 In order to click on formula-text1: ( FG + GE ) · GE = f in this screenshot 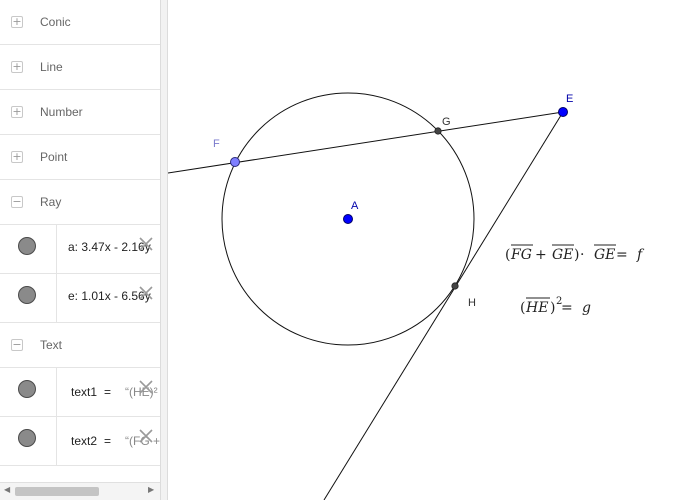, I will do `click(575, 253)`.